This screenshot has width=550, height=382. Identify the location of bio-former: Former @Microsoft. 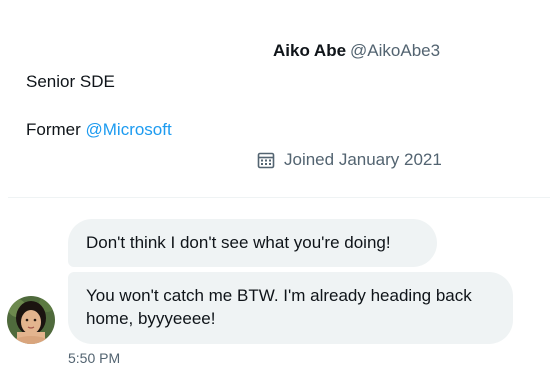
(99, 130).